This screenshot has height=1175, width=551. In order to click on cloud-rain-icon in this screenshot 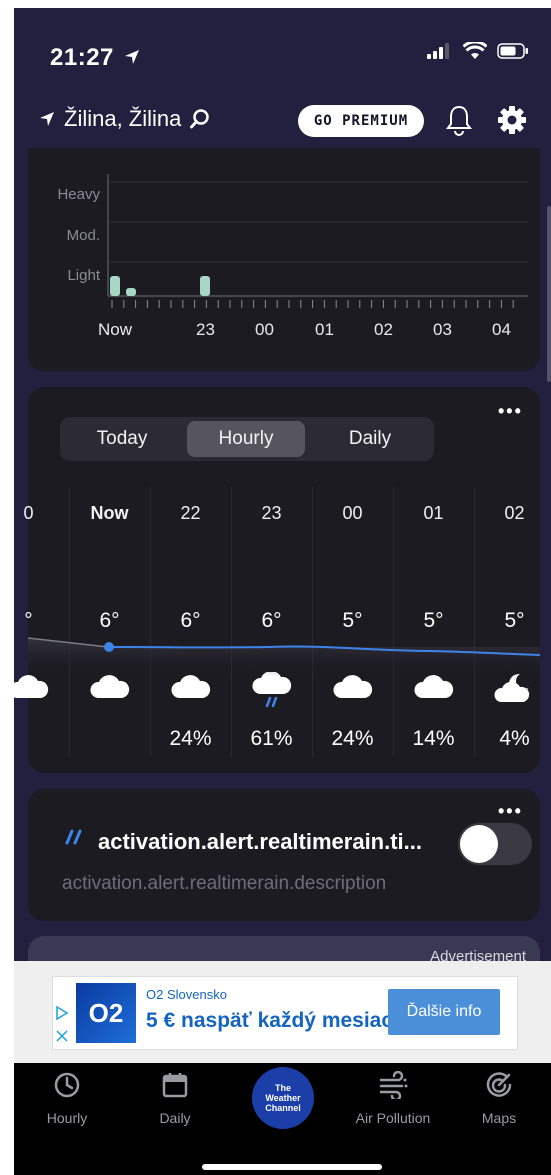, I will do `click(271, 691)`.